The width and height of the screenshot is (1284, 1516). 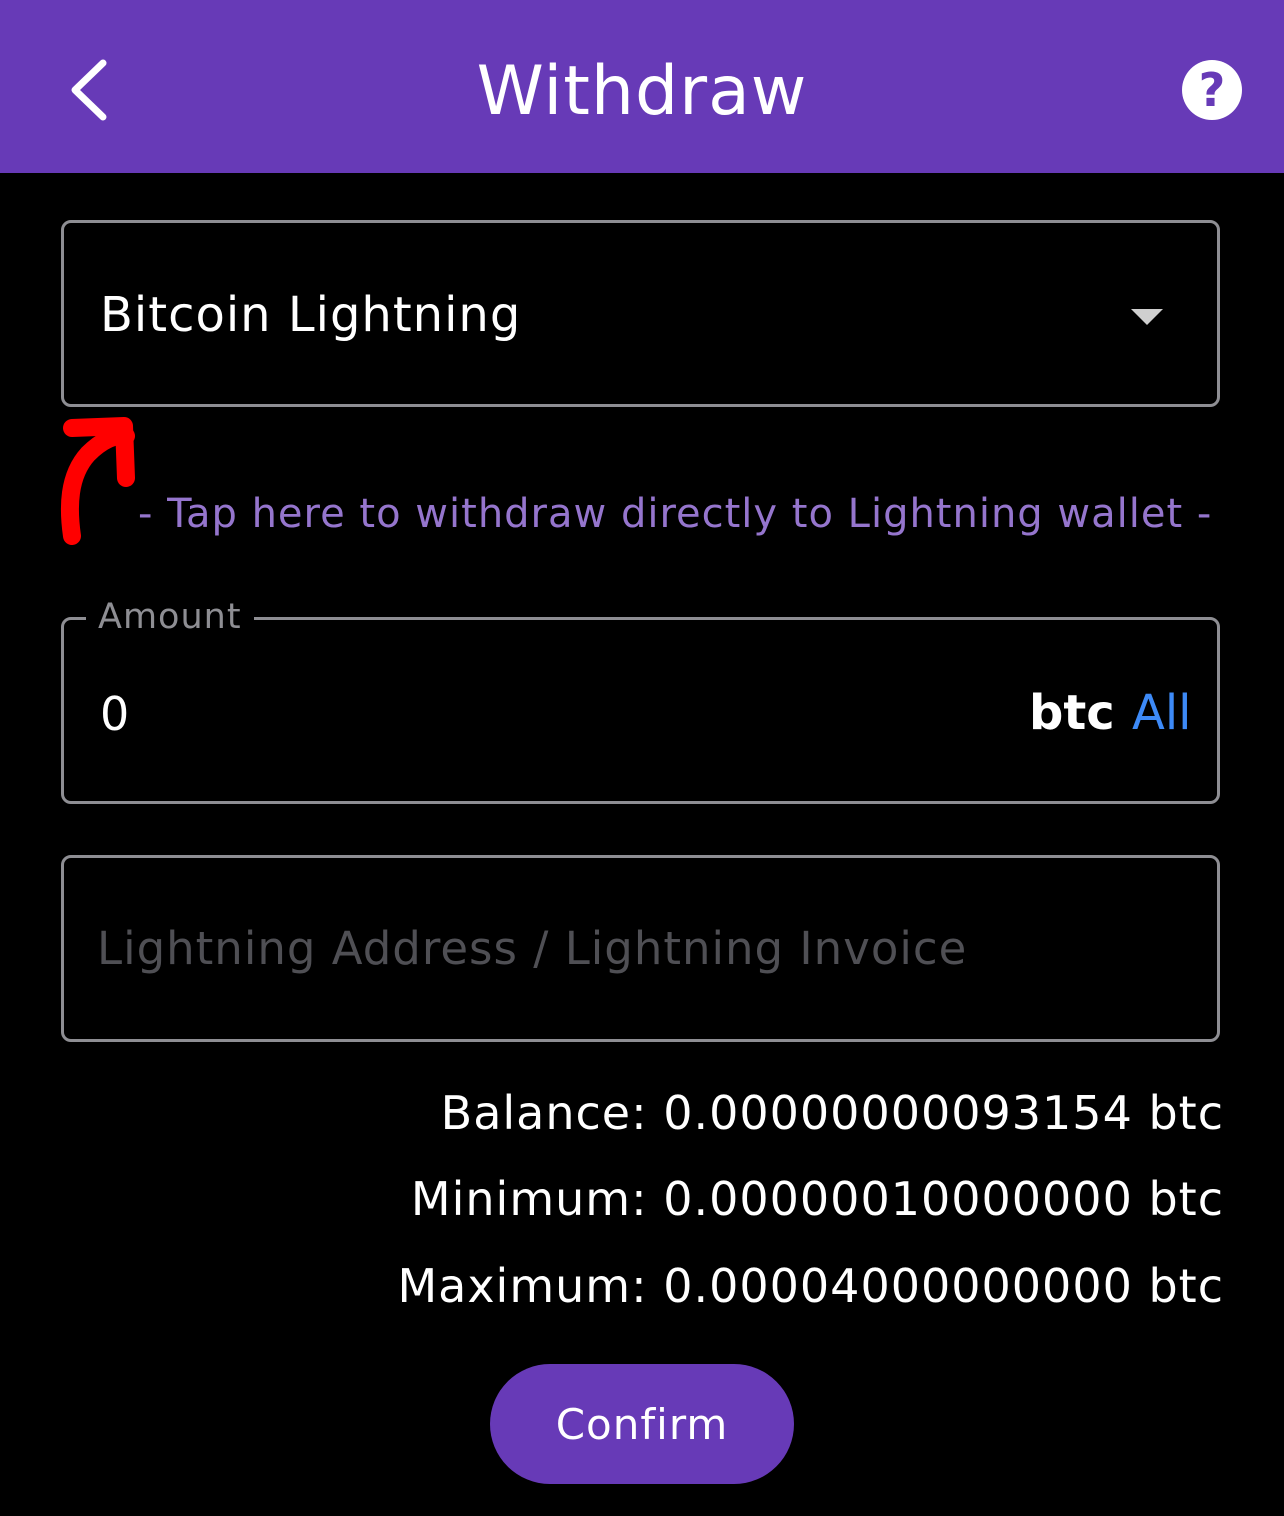 What do you see at coordinates (642, 91) in the screenshot?
I see `page-title: Withdraw` at bounding box center [642, 91].